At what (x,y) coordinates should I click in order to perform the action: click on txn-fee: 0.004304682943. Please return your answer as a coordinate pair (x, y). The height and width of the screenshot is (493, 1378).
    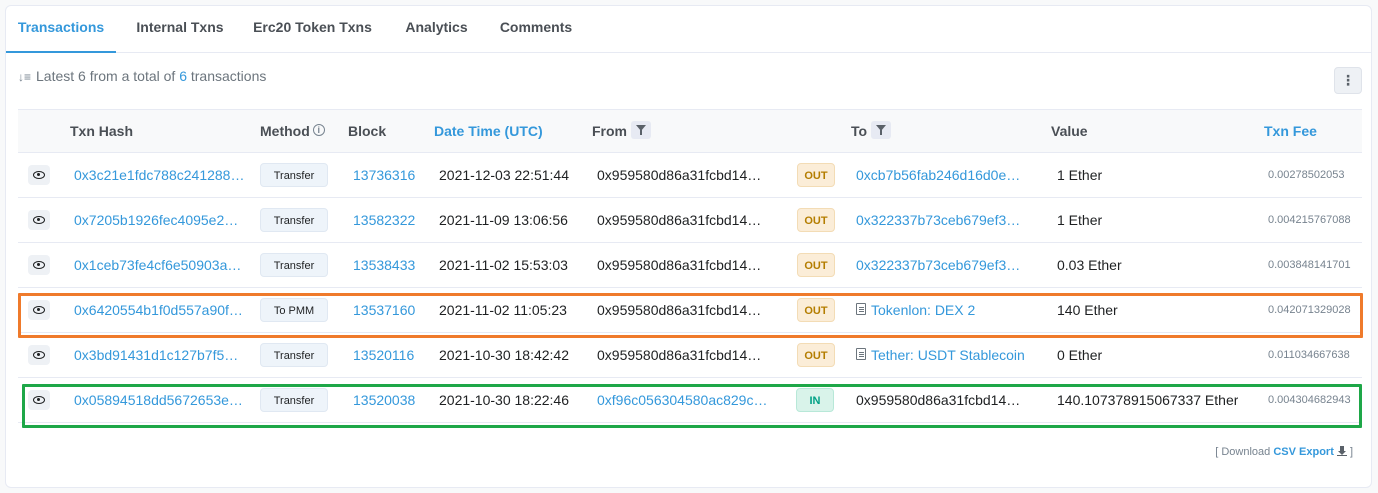
    Looking at the image, I should click on (1309, 400).